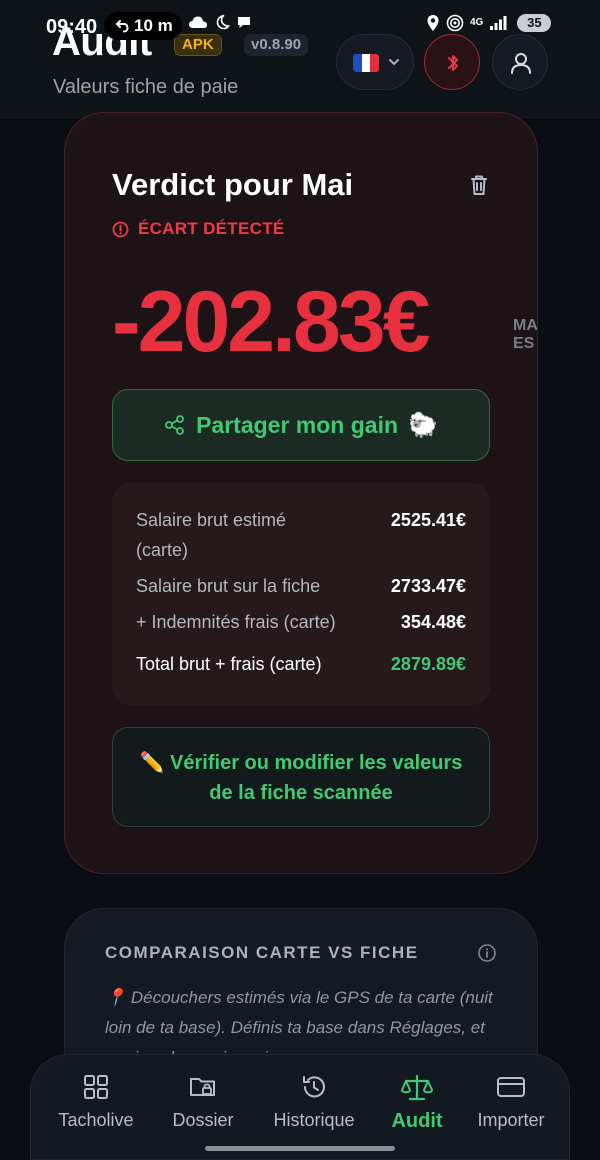  I want to click on scale-icon, so click(417, 1087).